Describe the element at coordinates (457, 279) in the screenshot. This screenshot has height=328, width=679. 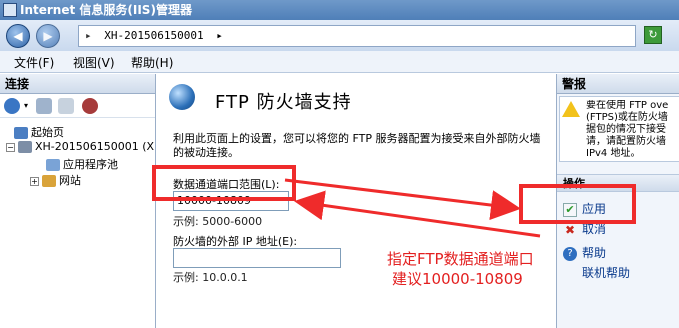
I see `annotation-line-2: 建议10000-10809` at that location.